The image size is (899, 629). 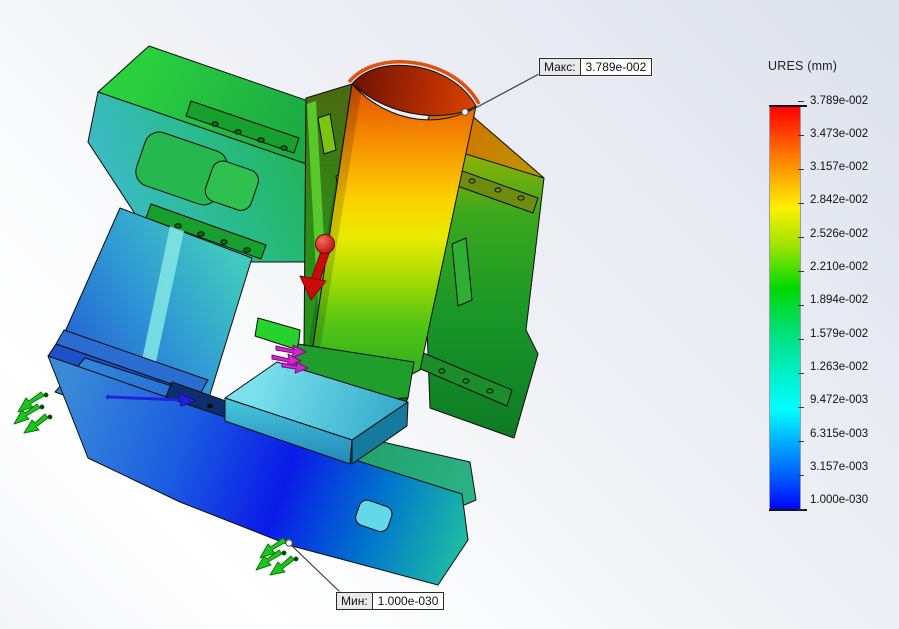 What do you see at coordinates (839, 333) in the screenshot?
I see `legend-tick-label: 1.579e-002` at bounding box center [839, 333].